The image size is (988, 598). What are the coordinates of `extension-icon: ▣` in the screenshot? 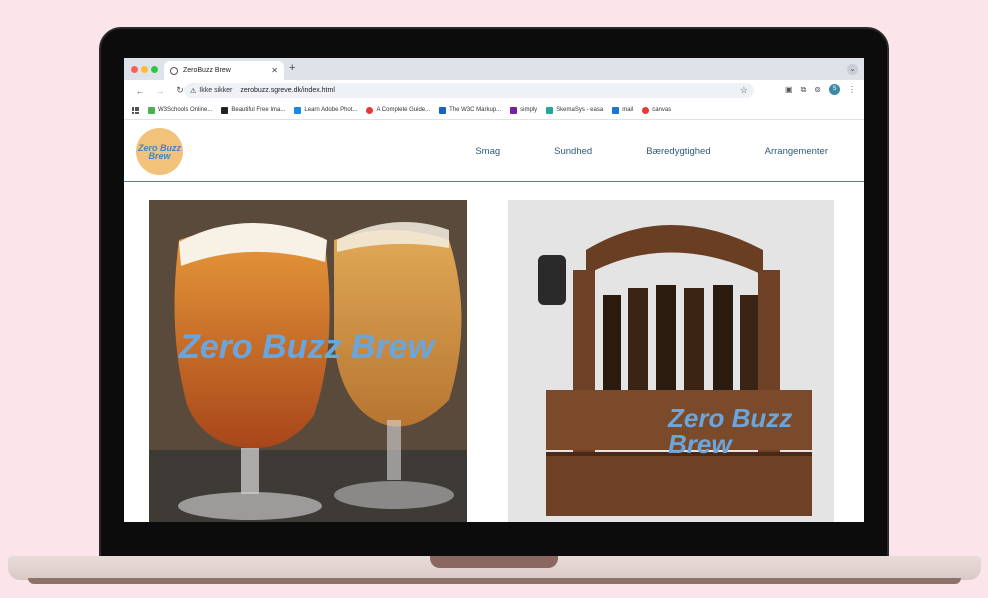 It's located at (789, 89).